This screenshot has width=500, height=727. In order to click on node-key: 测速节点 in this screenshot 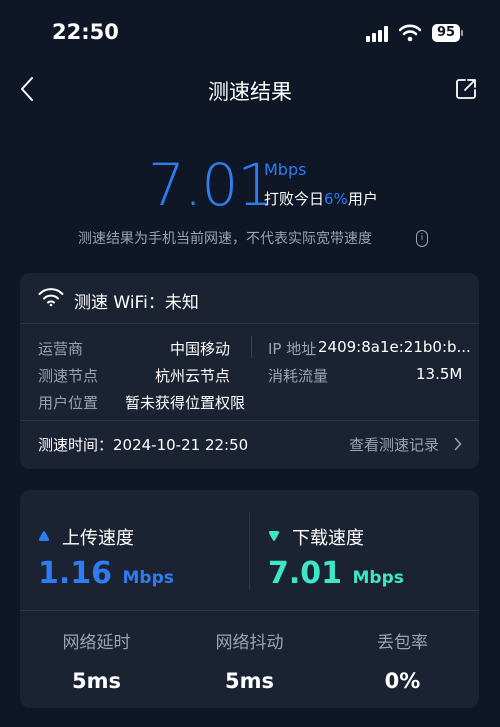, I will do `click(68, 376)`.